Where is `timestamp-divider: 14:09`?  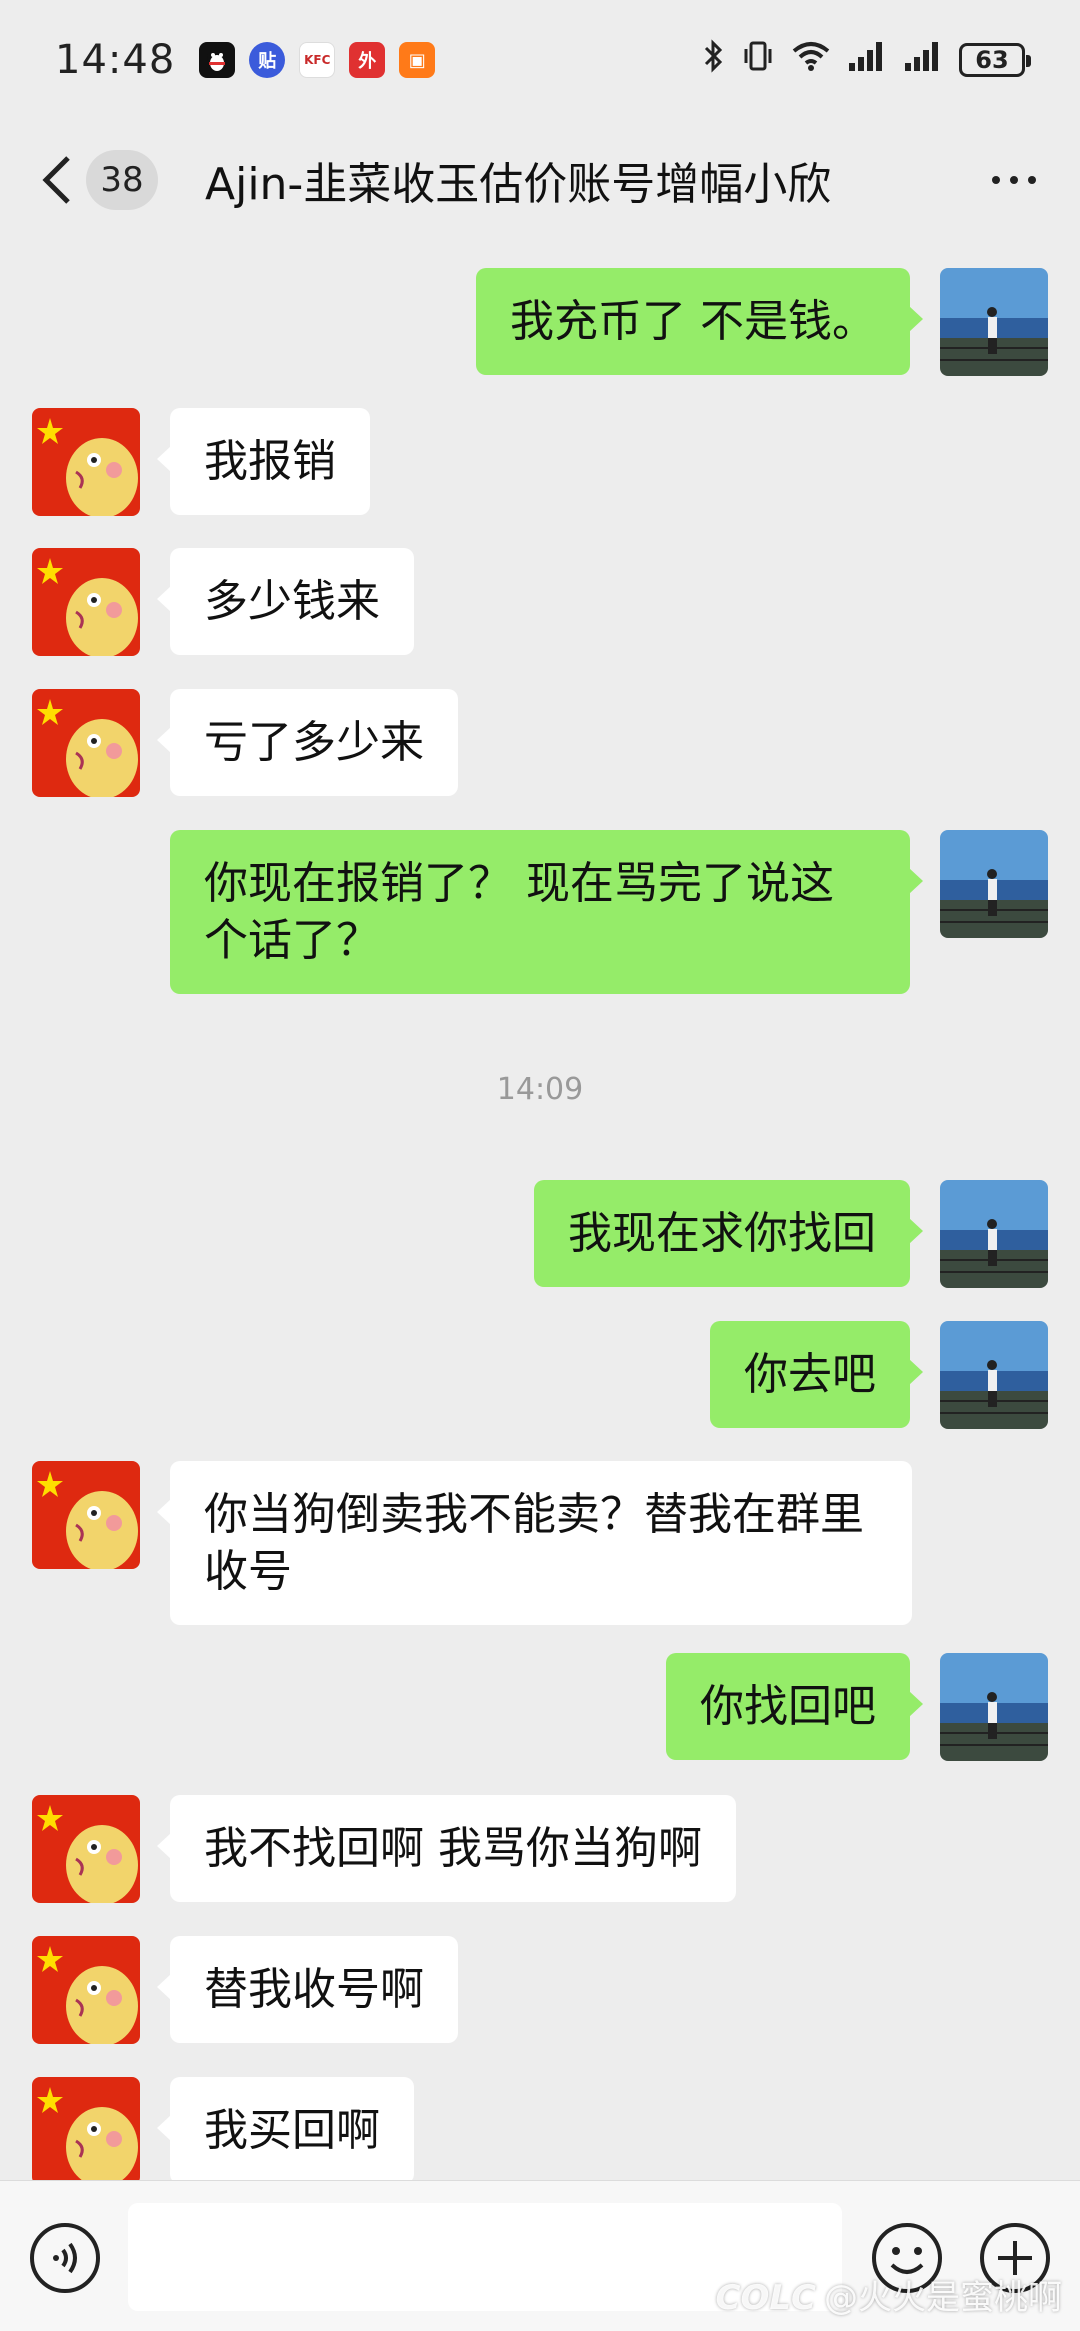 timestamp-divider: 14:09 is located at coordinates (540, 1089).